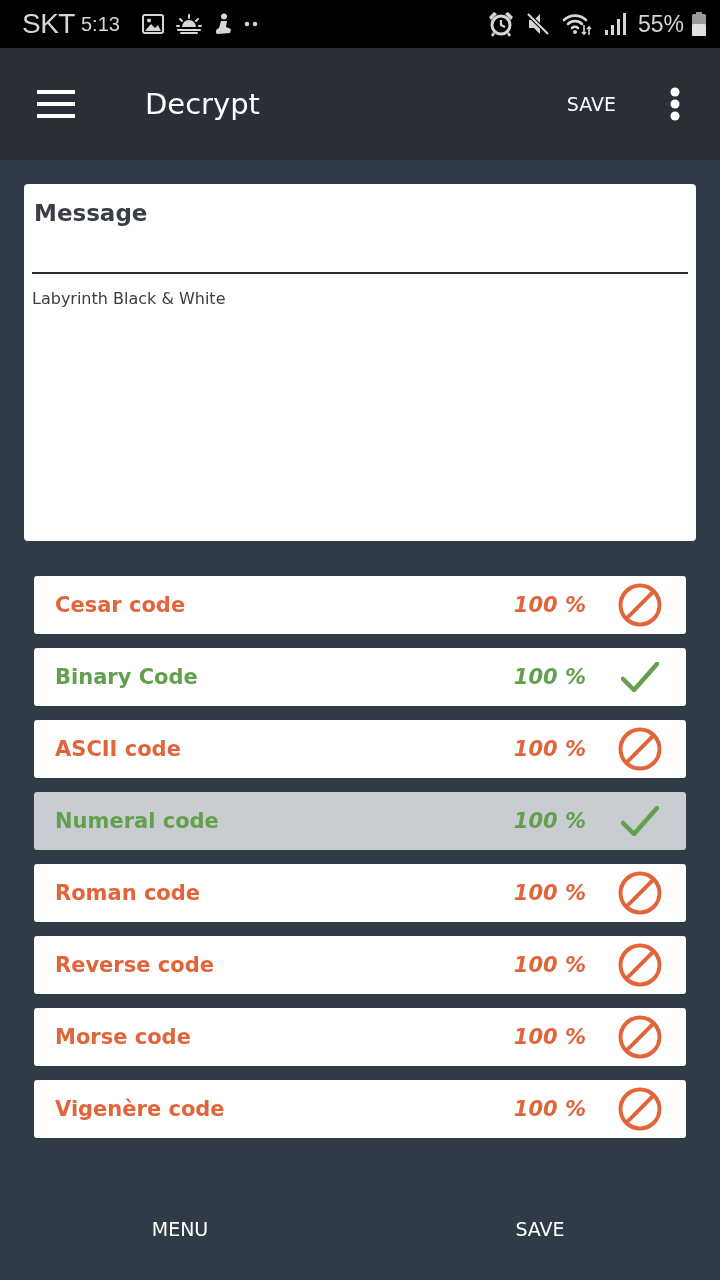 This screenshot has width=720, height=1280. Describe the element at coordinates (118, 749) in the screenshot. I see `code-name: ASCII code` at that location.